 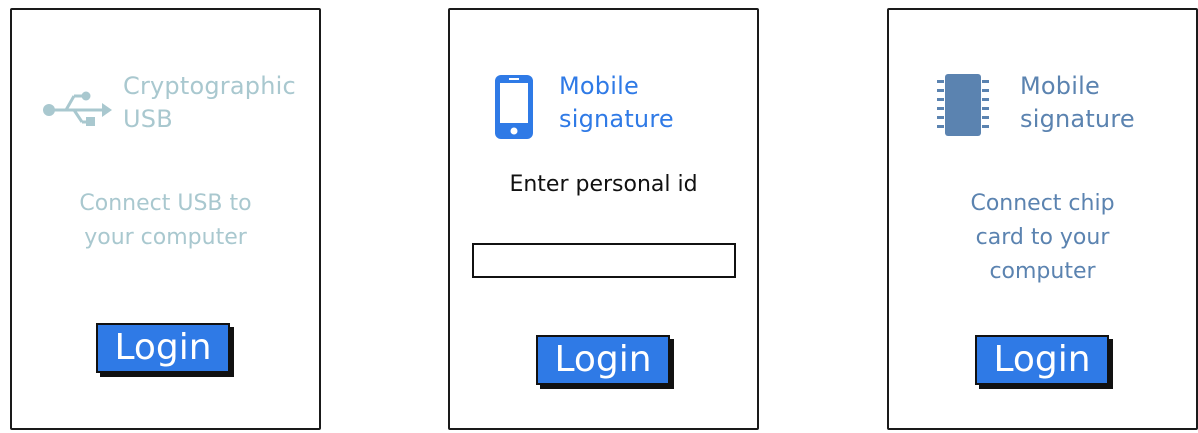 I want to click on chip-login-button: Login, so click(x=1042, y=360).